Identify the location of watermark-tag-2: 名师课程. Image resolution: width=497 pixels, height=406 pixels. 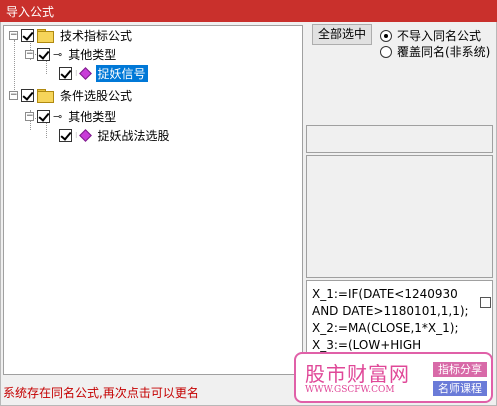
(460, 388).